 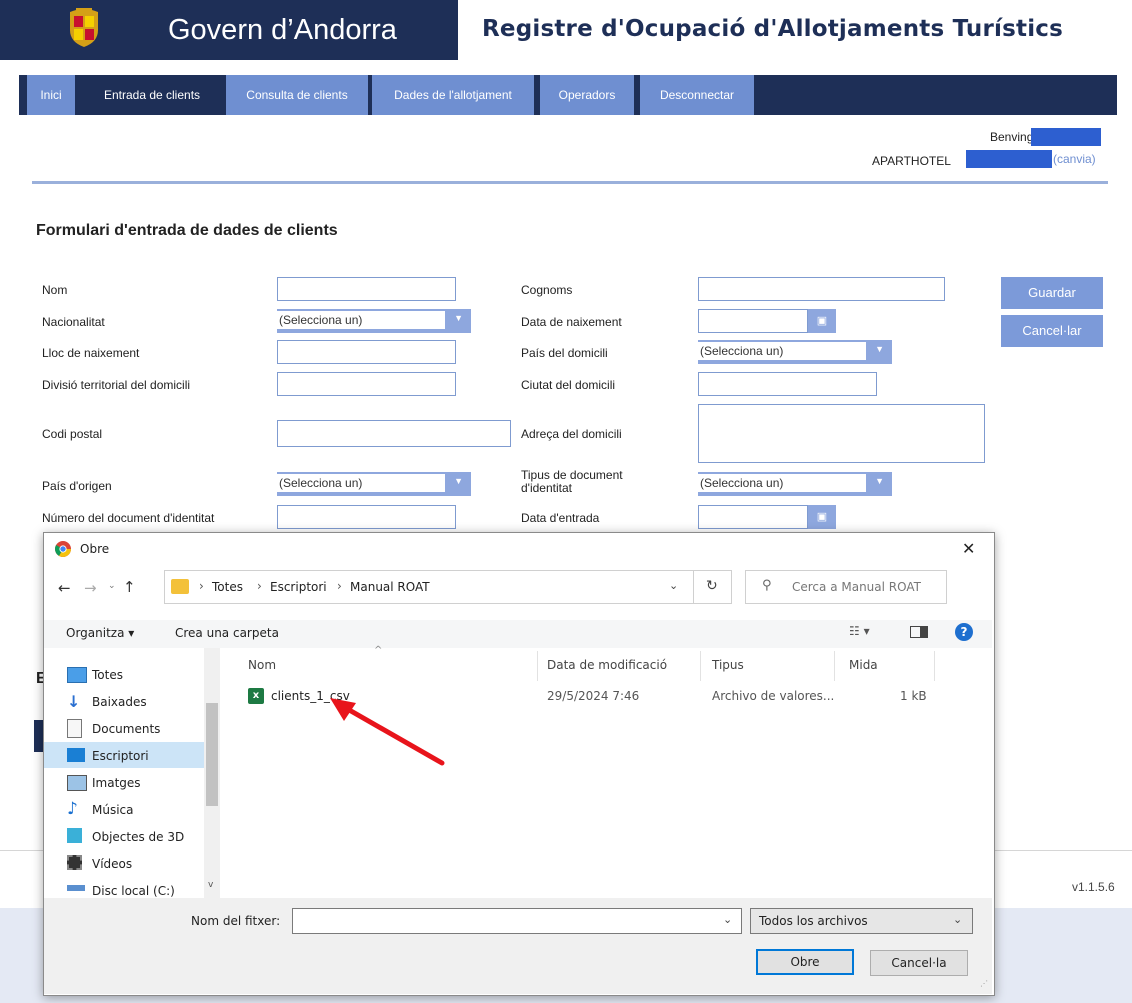 What do you see at coordinates (282, 30) in the screenshot?
I see `gov-name: Govern d’Andorra` at bounding box center [282, 30].